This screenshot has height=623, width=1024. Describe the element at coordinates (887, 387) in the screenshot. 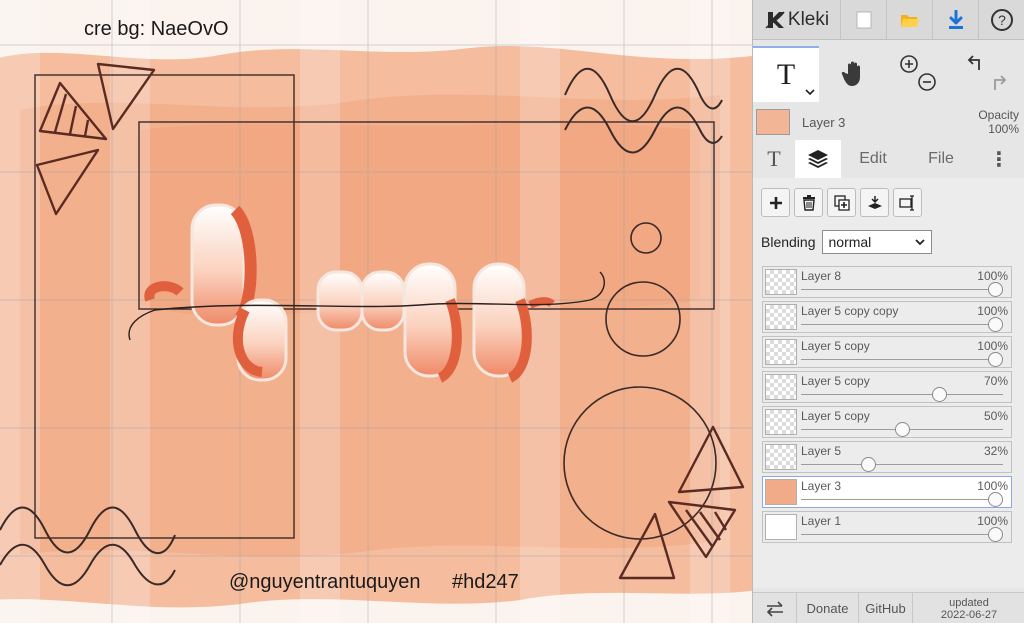

I see `layer-row: Layer 5 copy 70%` at that location.